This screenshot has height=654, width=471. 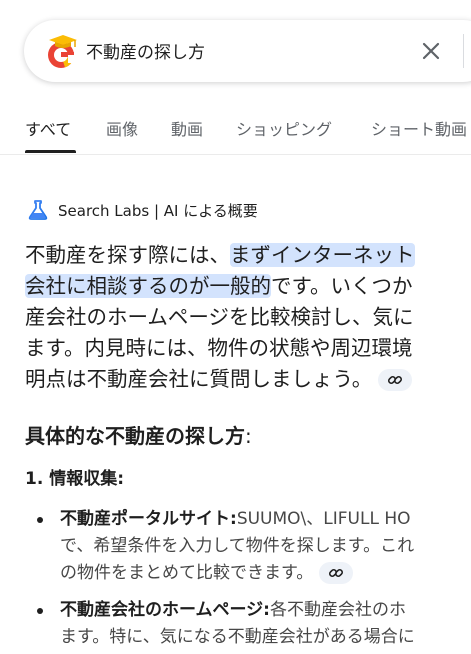 I want to click on highlighted-text: まずインターネット, so click(x=322, y=255).